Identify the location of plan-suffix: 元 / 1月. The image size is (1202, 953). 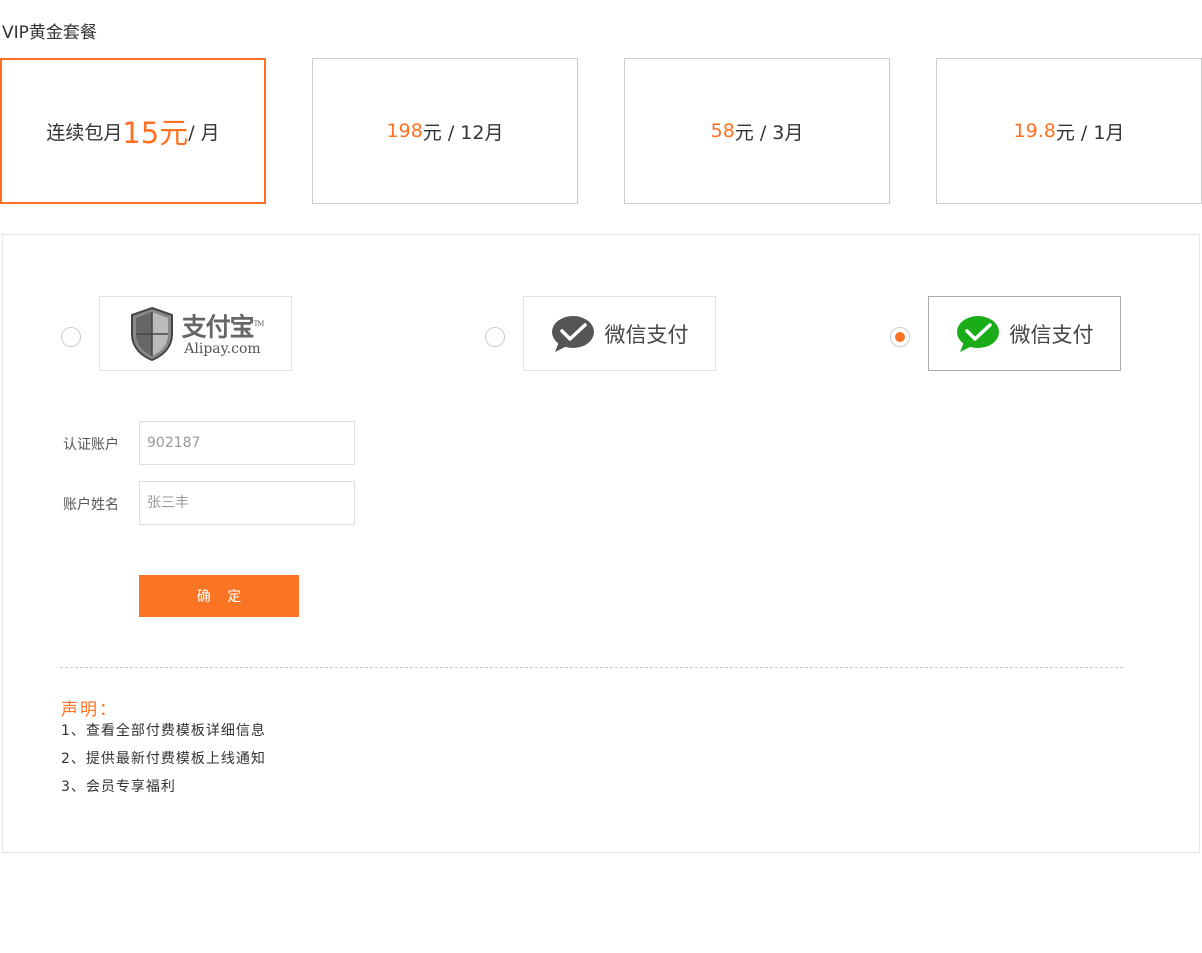
(1090, 132).